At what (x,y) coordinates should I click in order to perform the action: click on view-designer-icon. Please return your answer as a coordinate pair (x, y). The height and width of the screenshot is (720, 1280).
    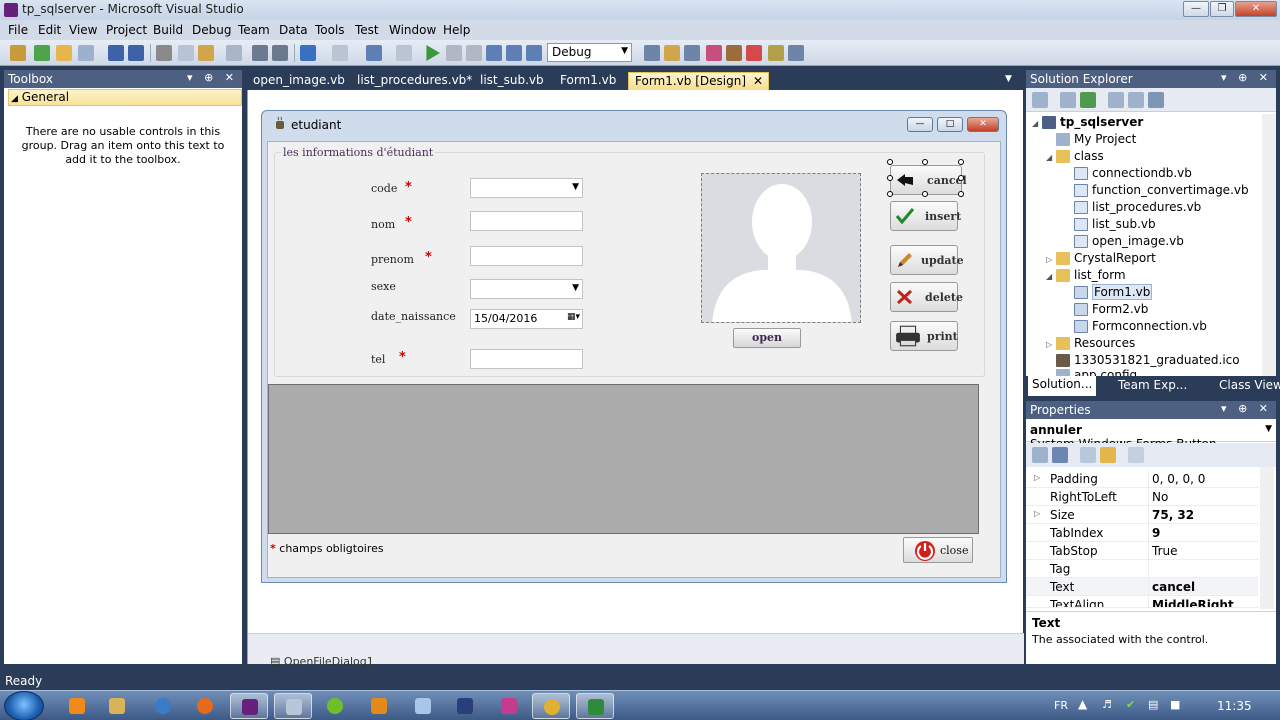
    Looking at the image, I should click on (1136, 100).